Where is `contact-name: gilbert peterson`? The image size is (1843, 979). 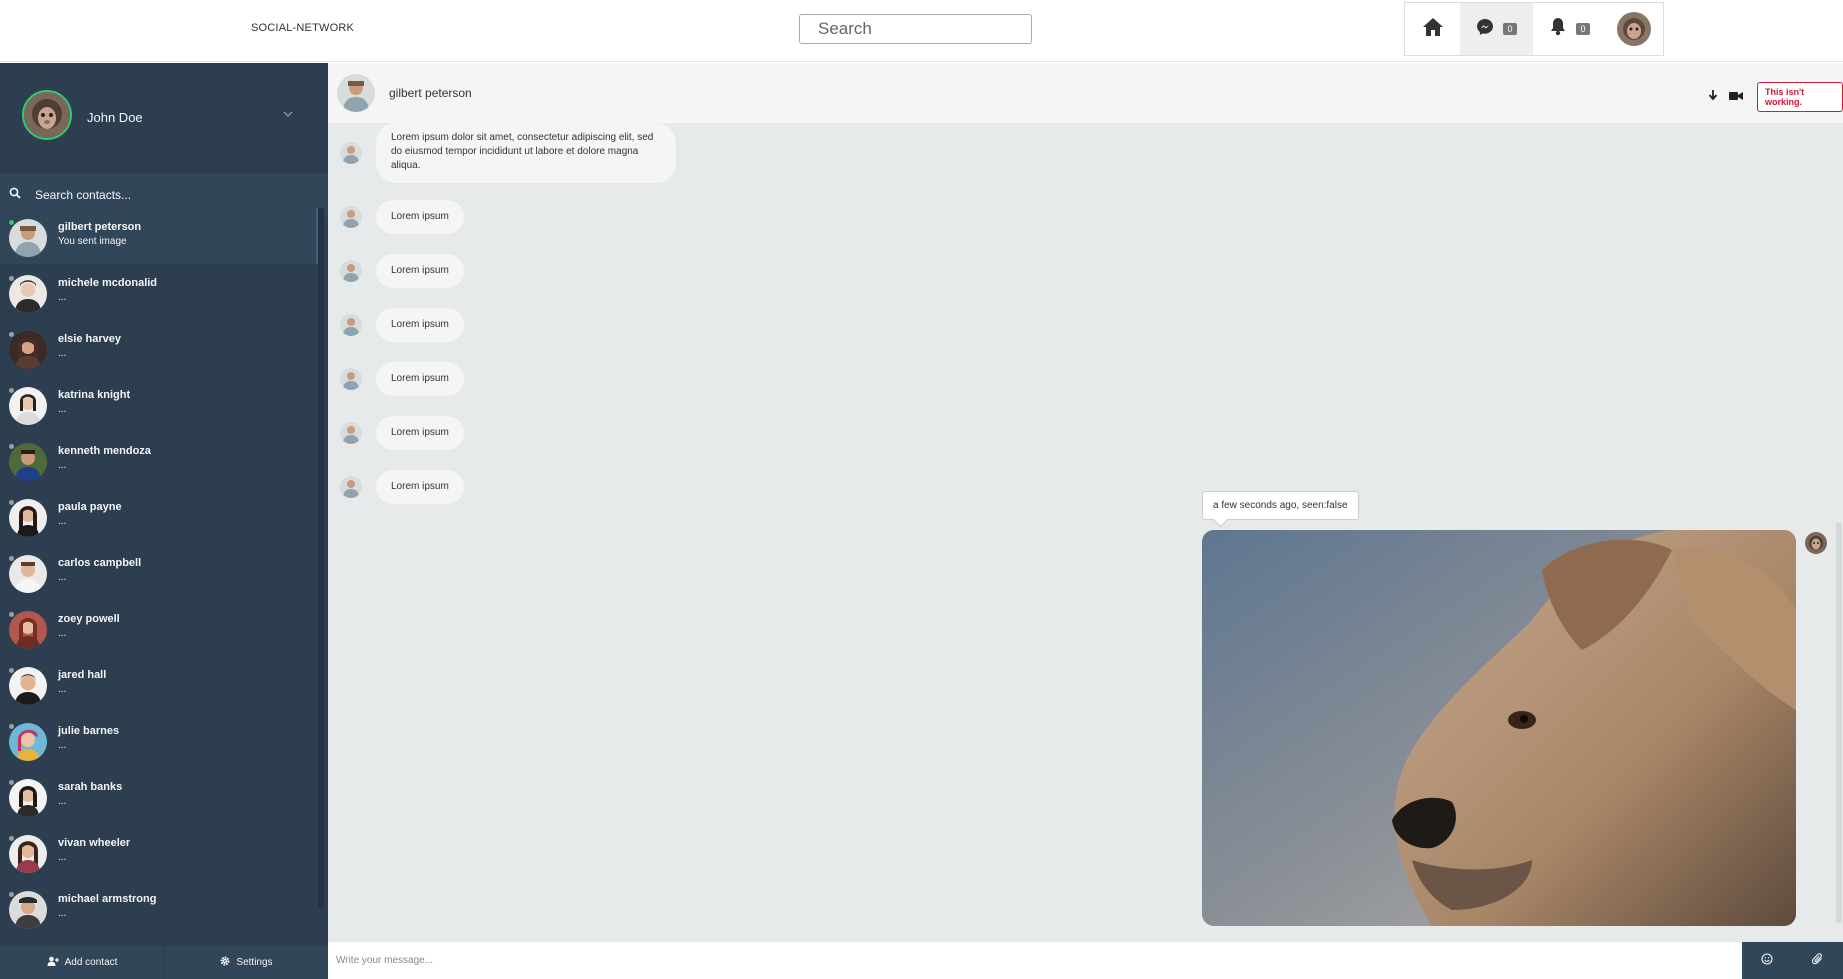 contact-name: gilbert peterson is located at coordinates (100, 227).